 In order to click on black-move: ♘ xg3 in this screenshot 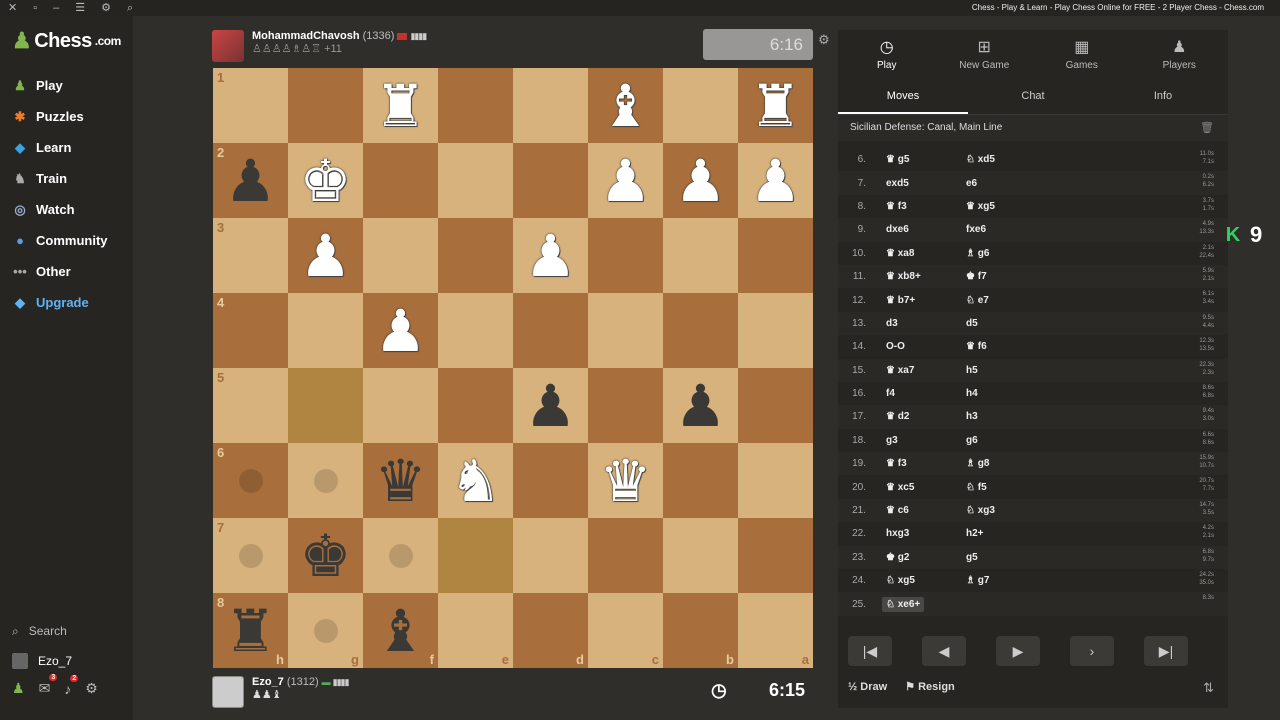, I will do `click(1006, 510)`.